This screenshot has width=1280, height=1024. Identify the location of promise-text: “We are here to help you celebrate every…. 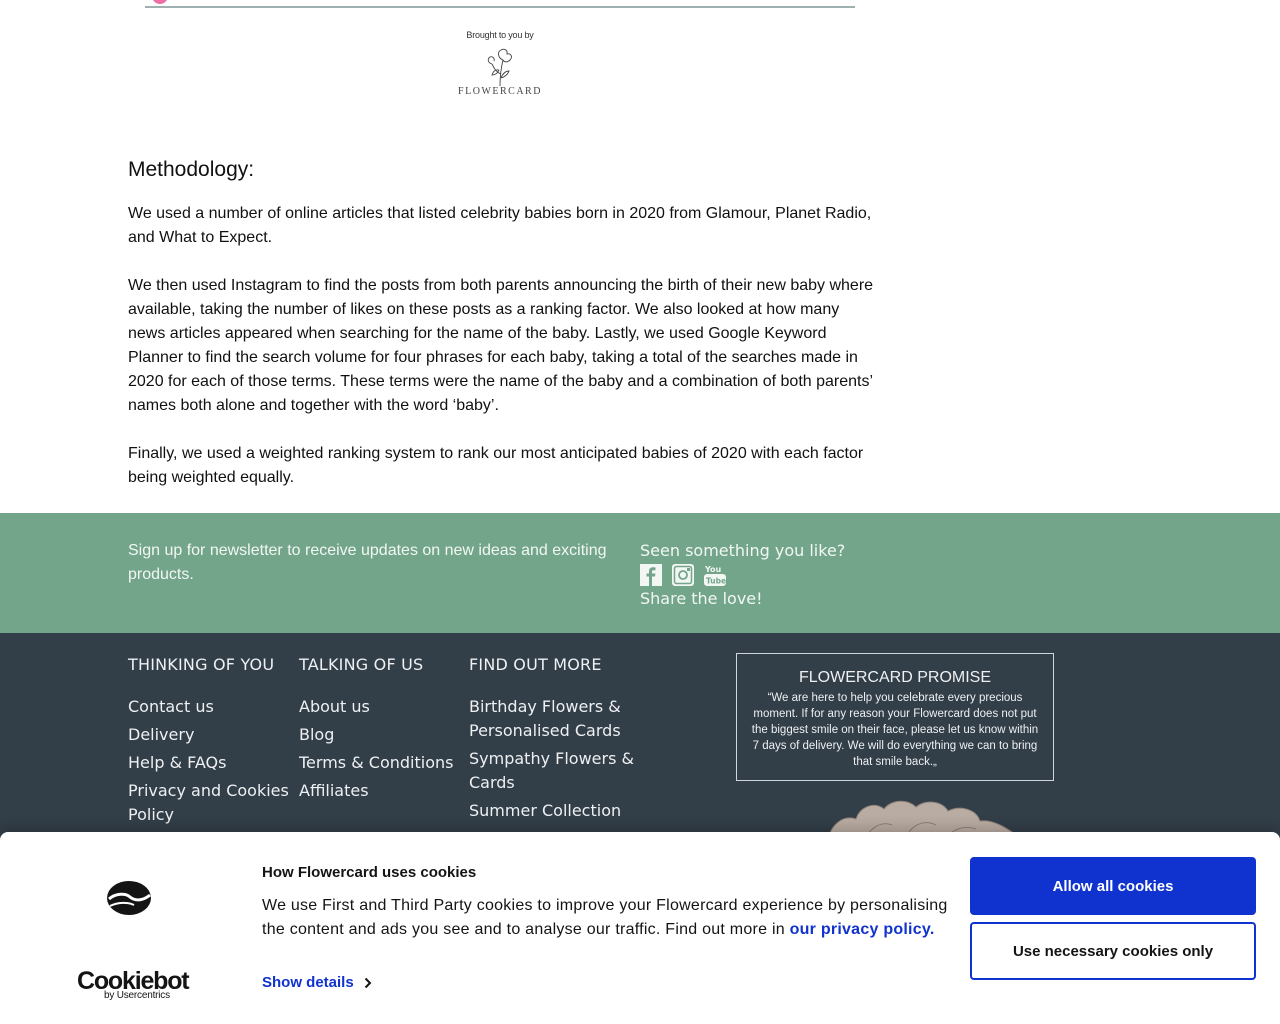
(895, 730).